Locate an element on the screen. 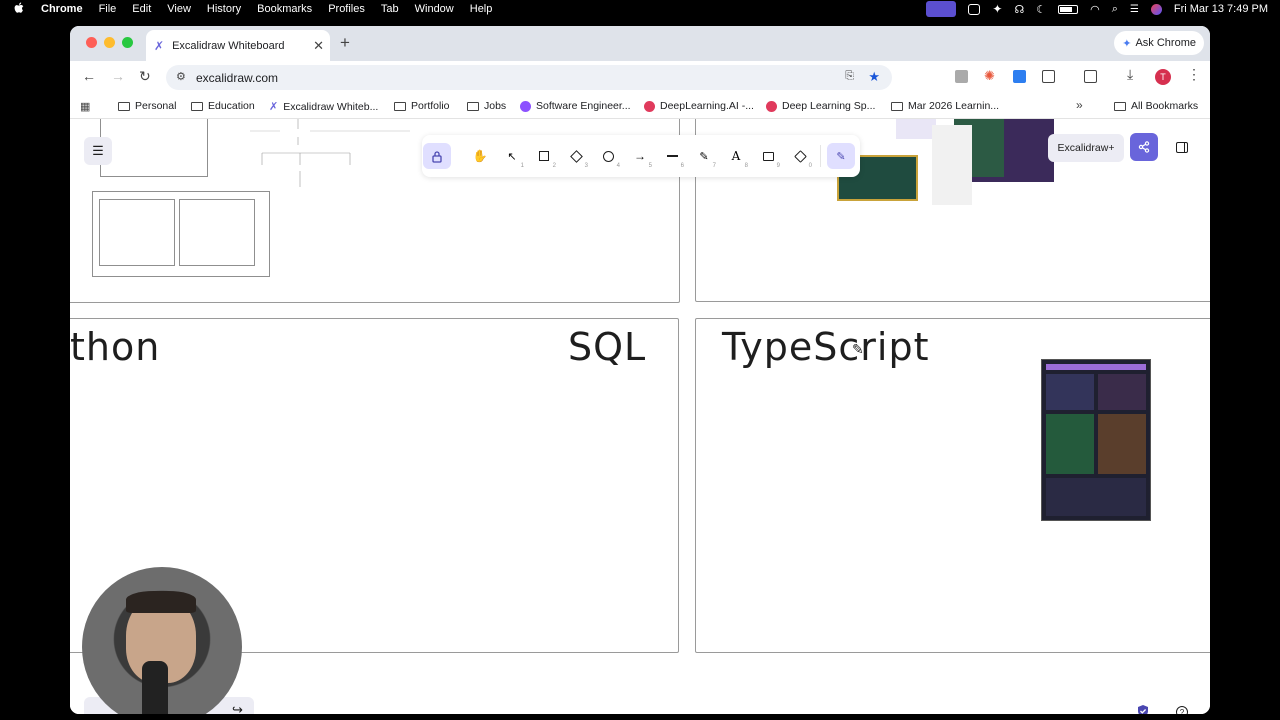 This screenshot has height=720, width=1280. toolbar-divider is located at coordinates (820, 156).